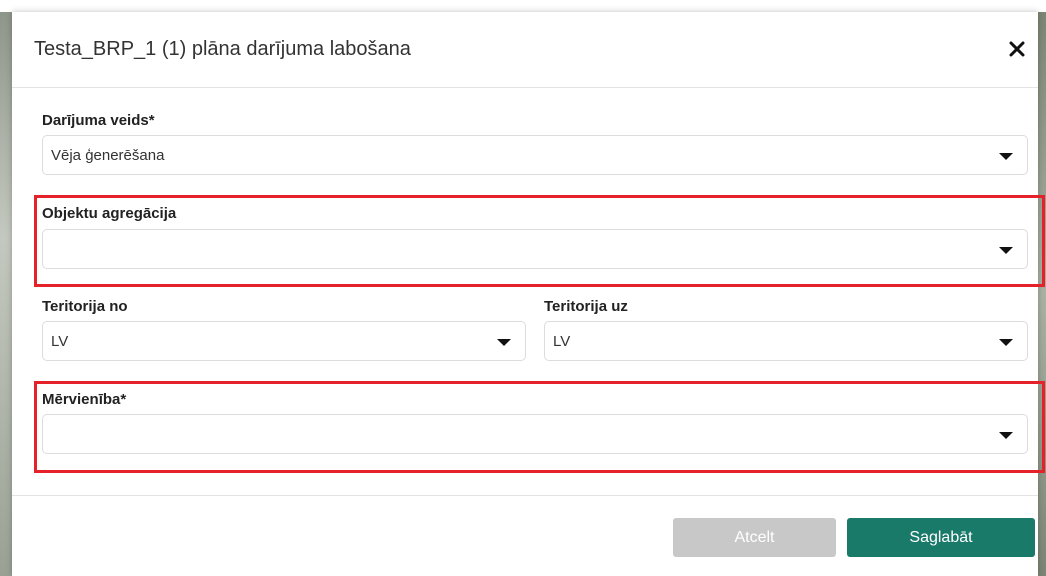 The image size is (1046, 576). I want to click on footer-divider, so click(525, 495).